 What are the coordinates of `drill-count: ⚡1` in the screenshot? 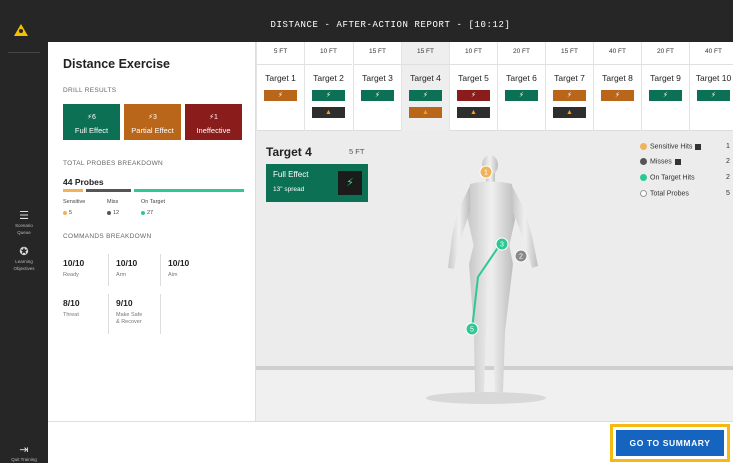 It's located at (213, 117).